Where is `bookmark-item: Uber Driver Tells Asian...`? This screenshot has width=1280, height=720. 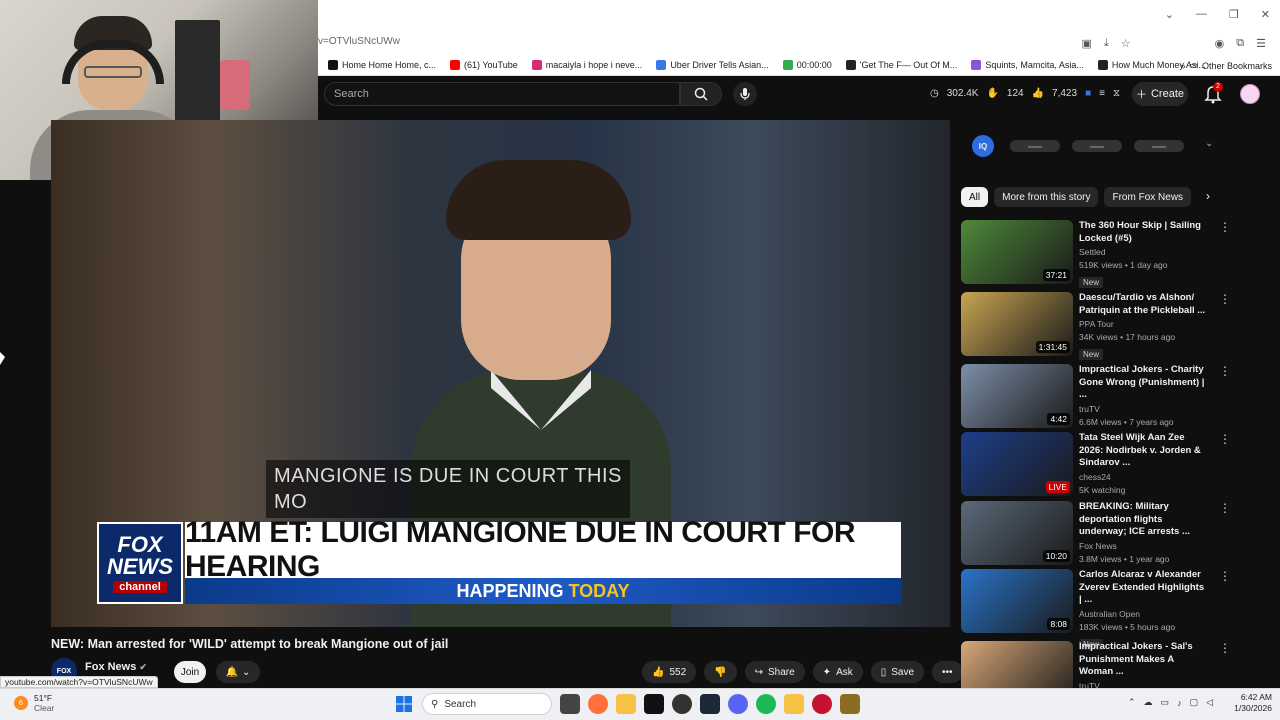
bookmark-item: Uber Driver Tells Asian... is located at coordinates (712, 65).